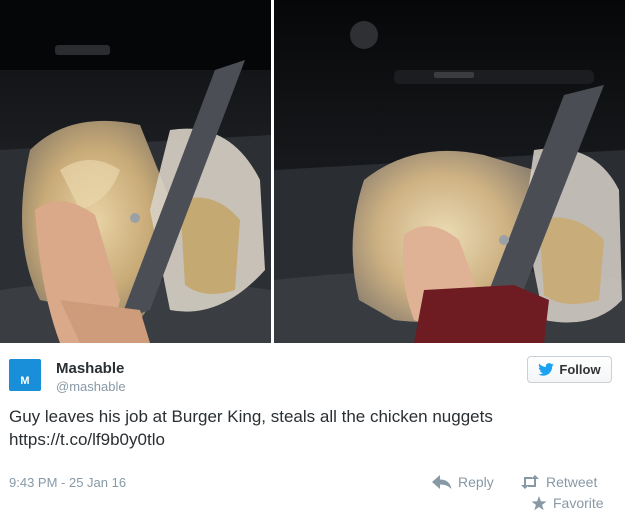 This screenshot has height=512, width=625. Describe the element at coordinates (572, 482) in the screenshot. I see `retweet-label: Retweet` at that location.